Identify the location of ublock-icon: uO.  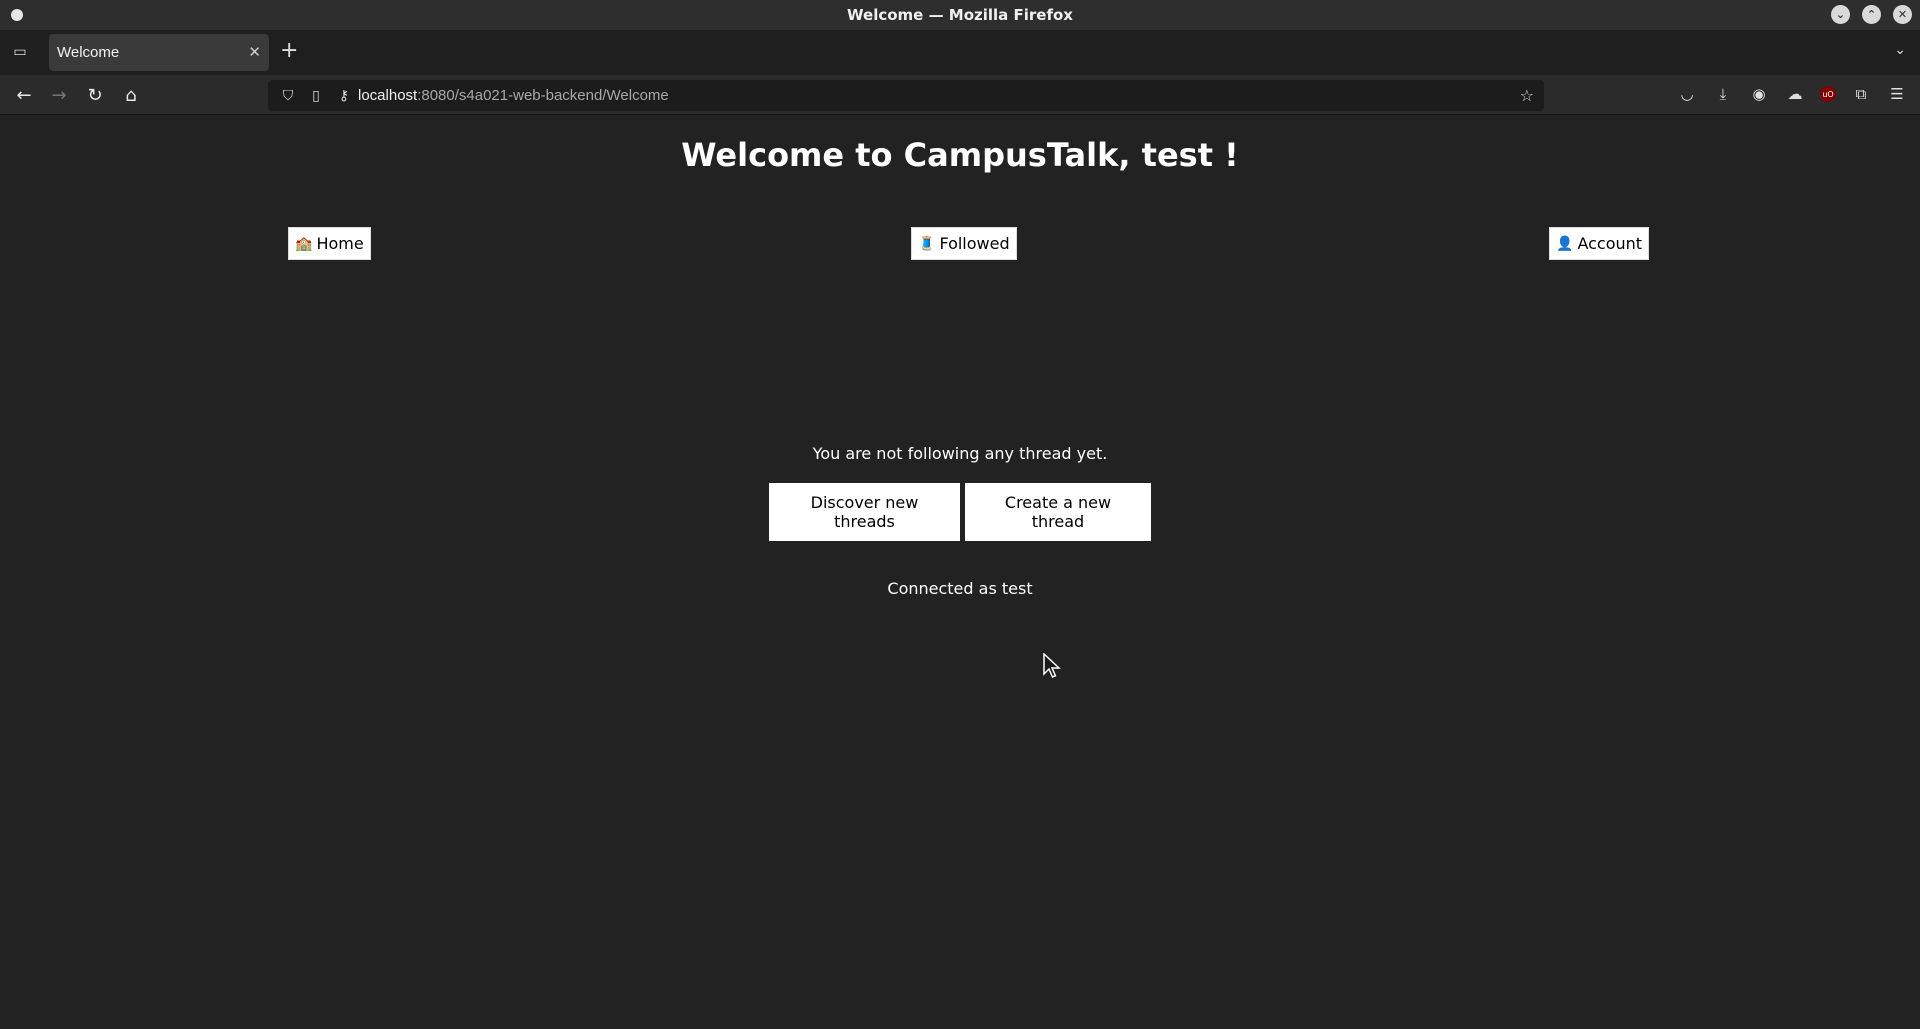
(1828, 94).